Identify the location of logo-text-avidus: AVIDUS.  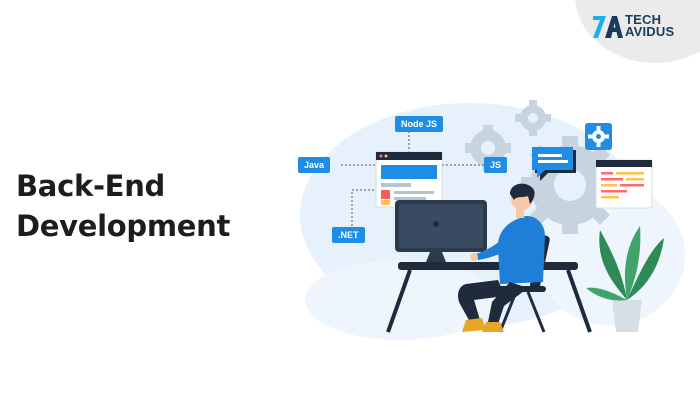
(650, 31).